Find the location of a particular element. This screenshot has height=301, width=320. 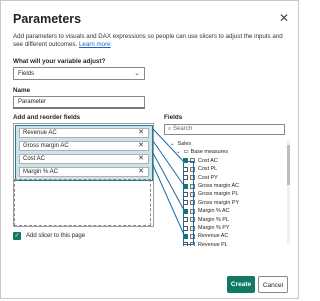

scrollbar-thumb is located at coordinates (288, 165).